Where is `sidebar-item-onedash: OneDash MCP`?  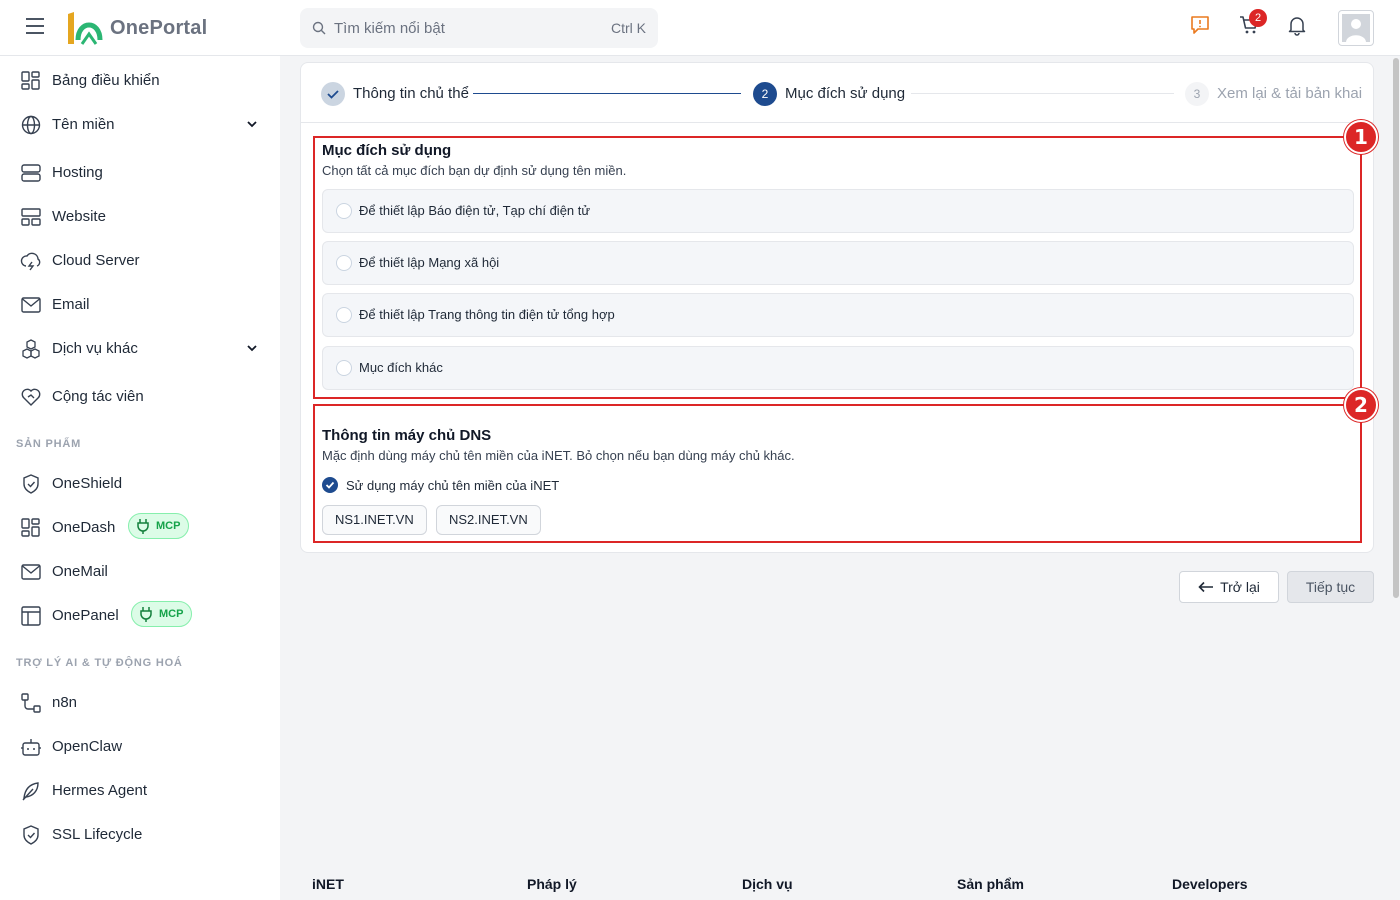 sidebar-item-onedash: OneDash MCP is located at coordinates (140, 527).